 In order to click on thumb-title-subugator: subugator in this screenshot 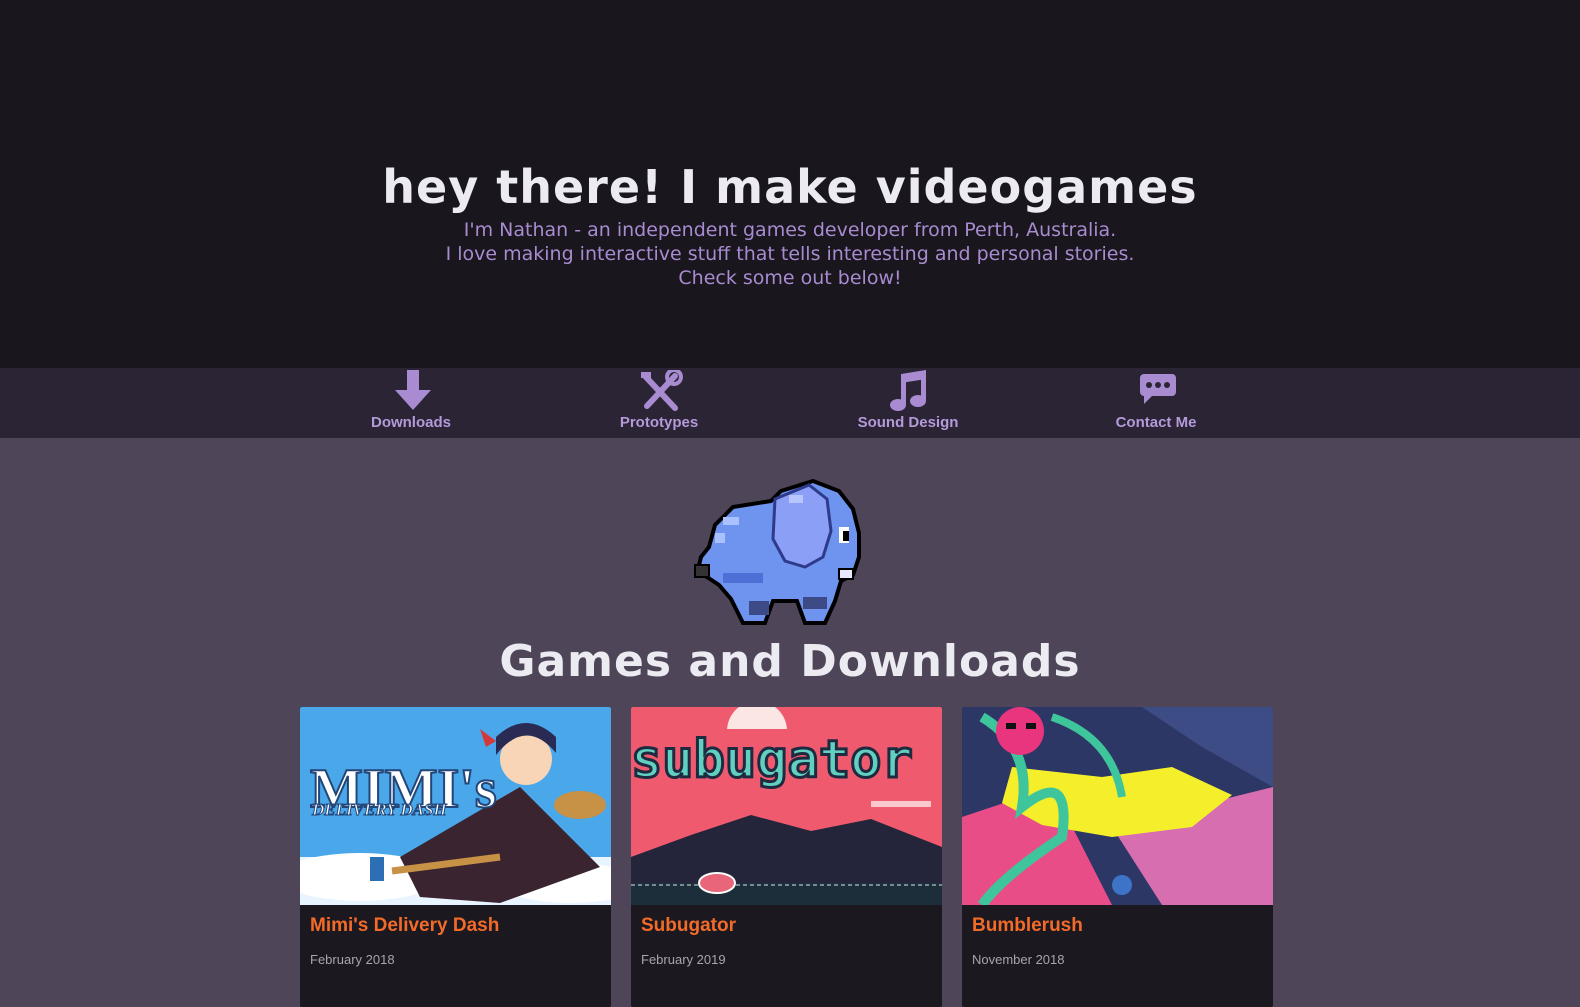, I will do `click(772, 760)`.